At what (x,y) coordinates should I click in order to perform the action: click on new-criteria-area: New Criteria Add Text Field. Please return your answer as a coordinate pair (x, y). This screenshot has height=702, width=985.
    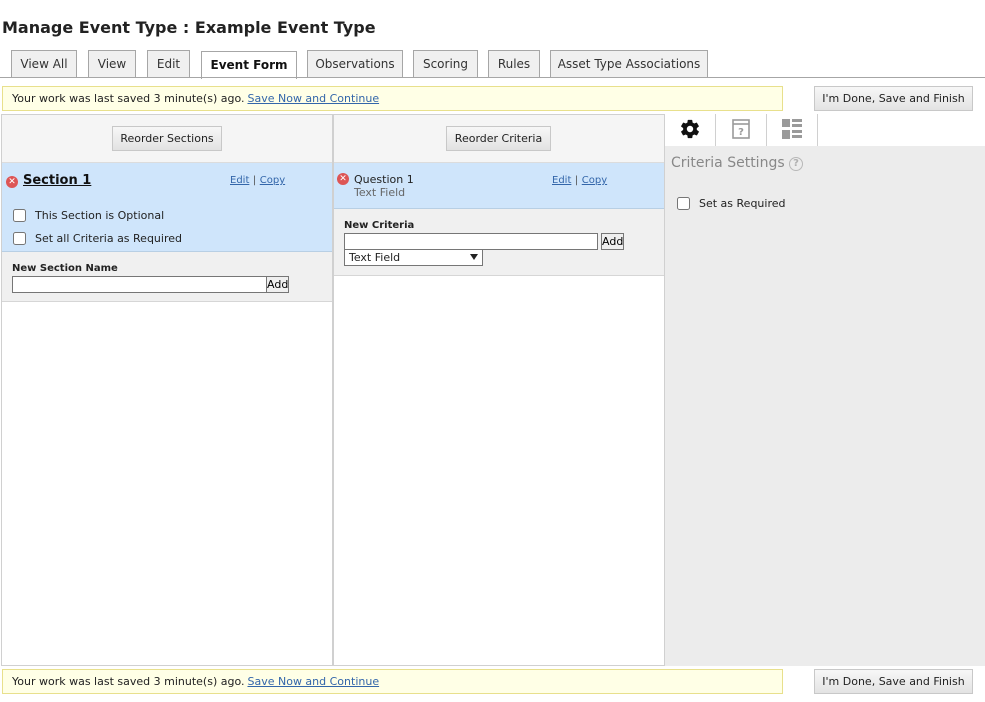
    Looking at the image, I should click on (499, 242).